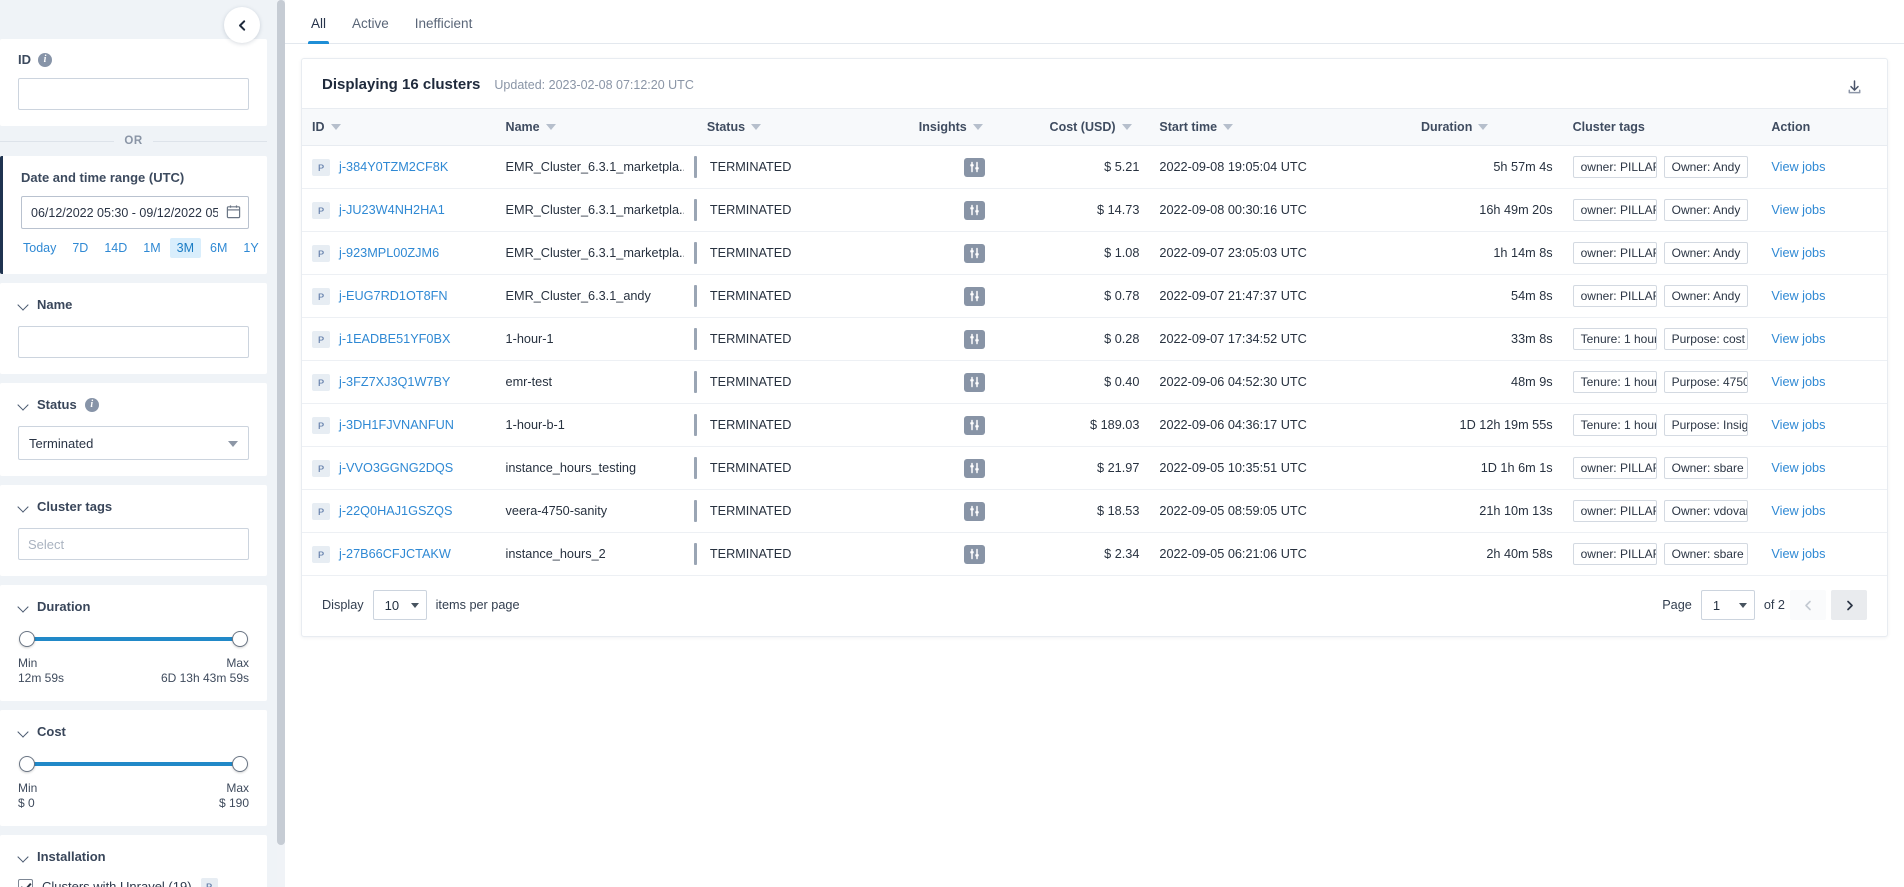 The height and width of the screenshot is (887, 1904). What do you see at coordinates (133, 856) in the screenshot?
I see `installation-filter-header: Installation` at bounding box center [133, 856].